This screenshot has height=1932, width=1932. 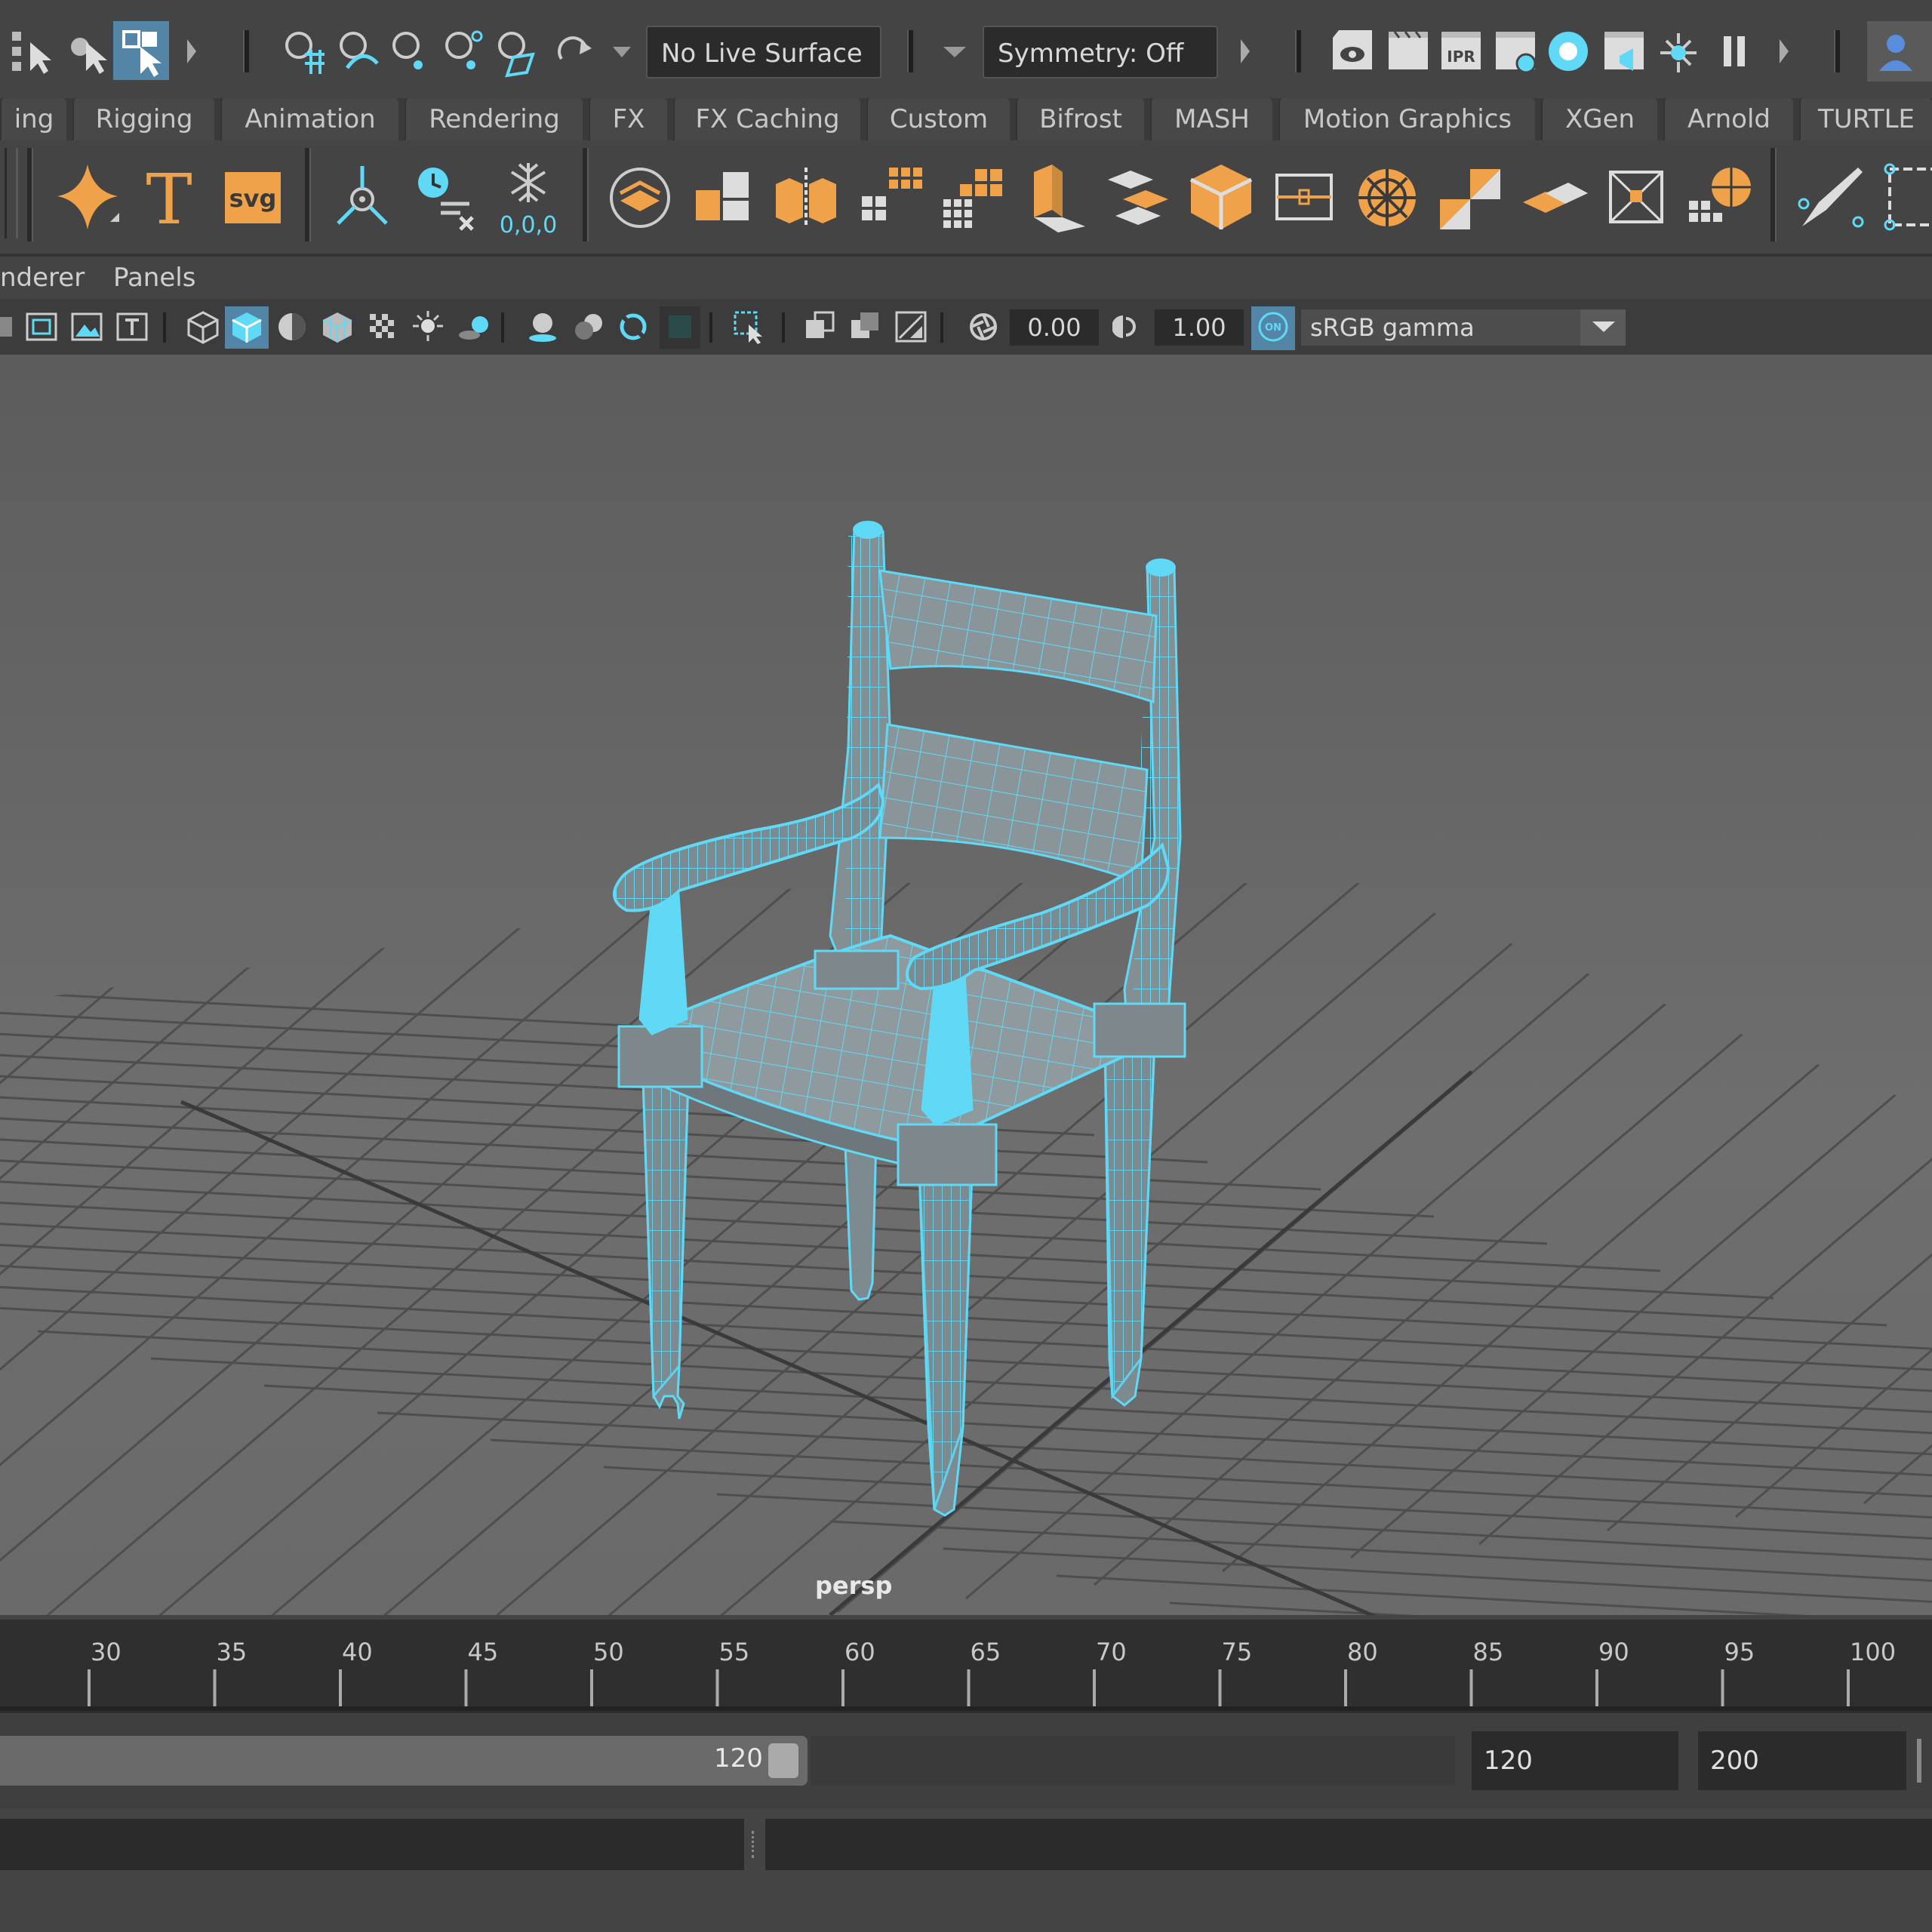 What do you see at coordinates (203, 326) in the screenshot?
I see `wireframe-icon` at bounding box center [203, 326].